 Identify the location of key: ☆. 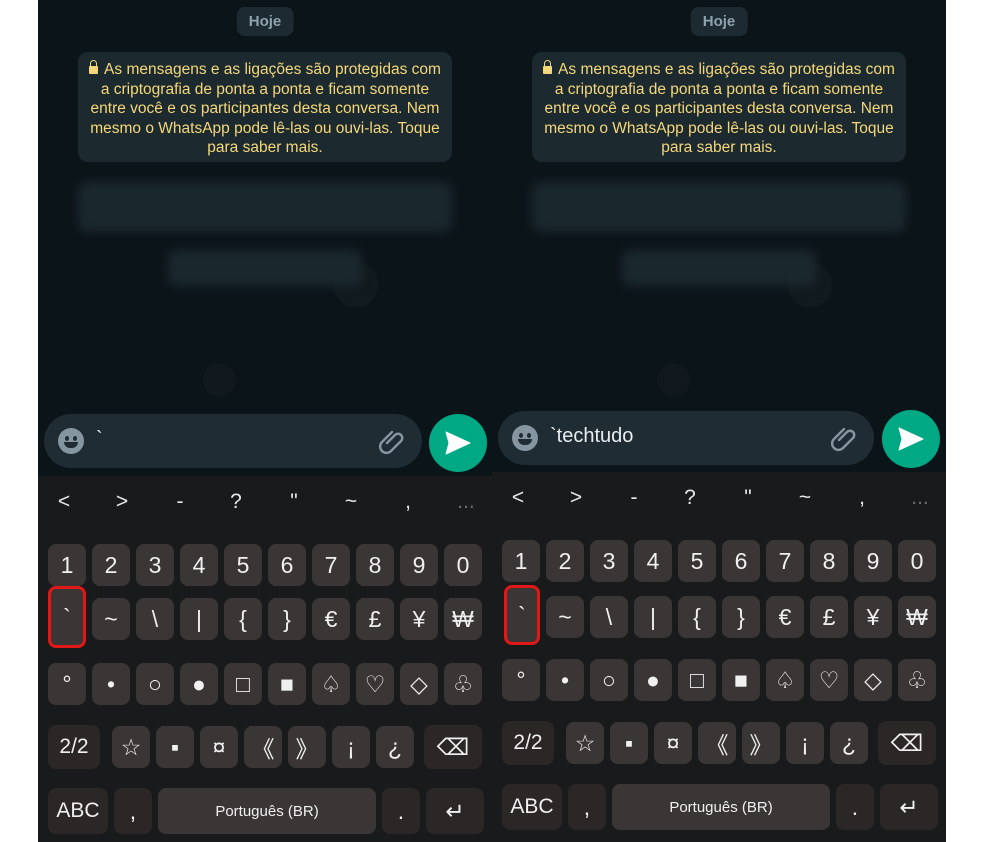
(585, 743).